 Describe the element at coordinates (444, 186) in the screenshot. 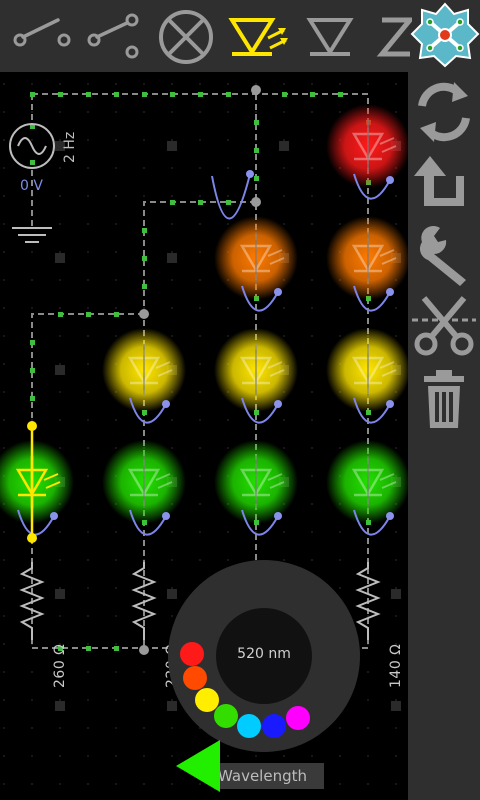

I see `undo-icon` at that location.